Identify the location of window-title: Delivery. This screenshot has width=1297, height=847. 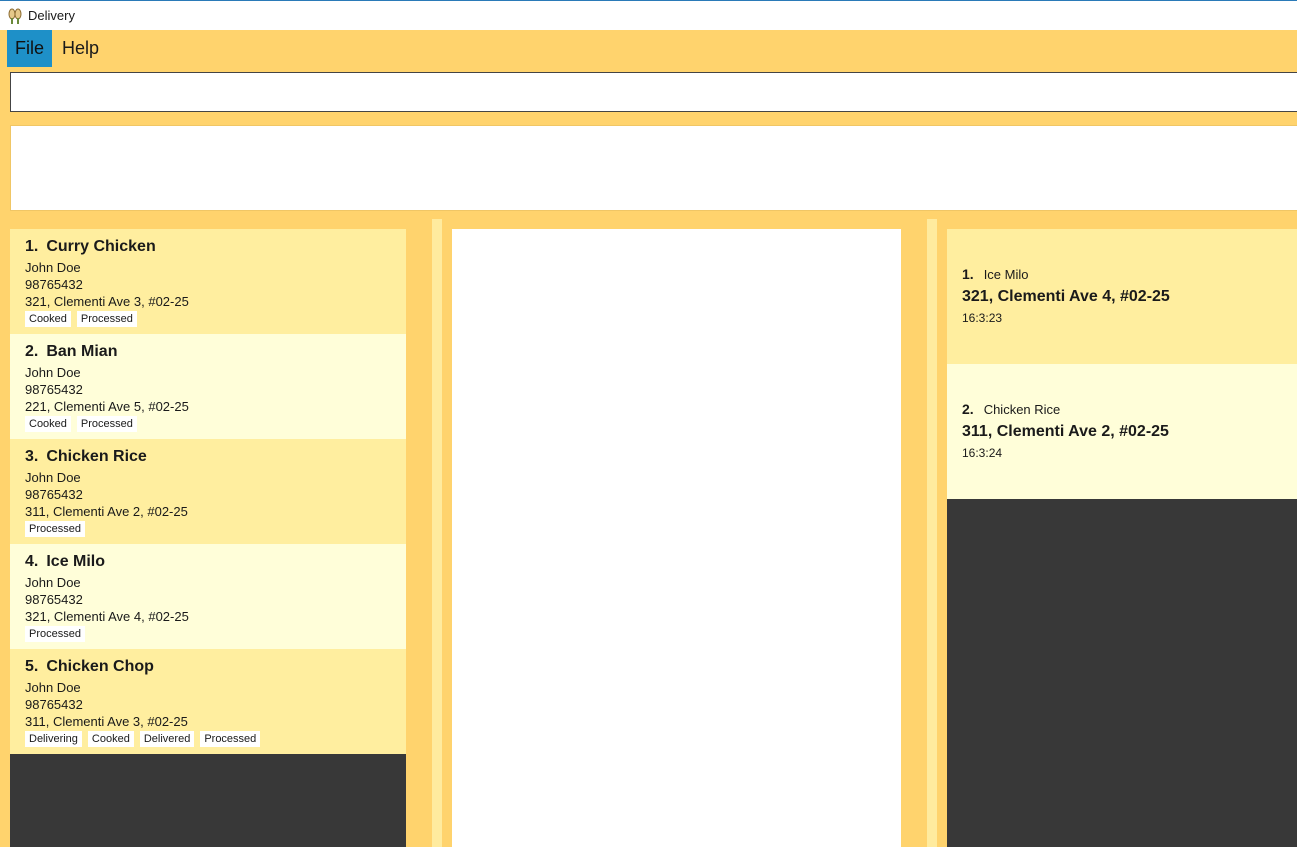
(51, 15).